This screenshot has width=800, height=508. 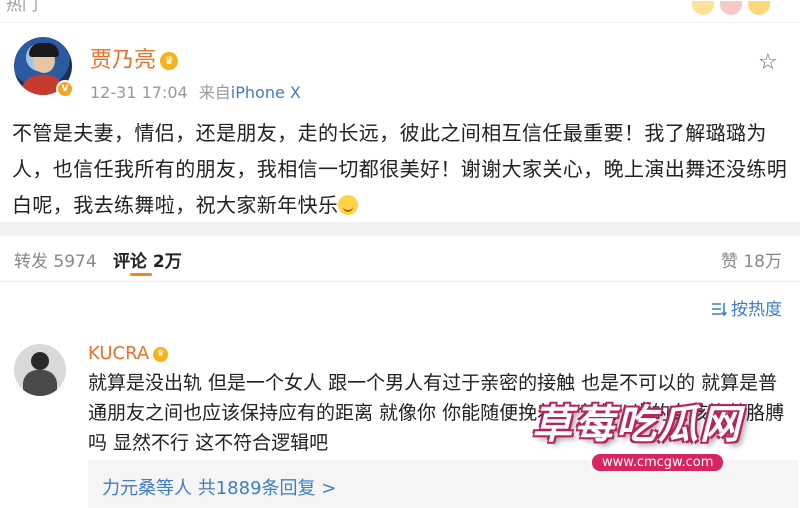 I want to click on sort-icon, so click(x=719, y=309).